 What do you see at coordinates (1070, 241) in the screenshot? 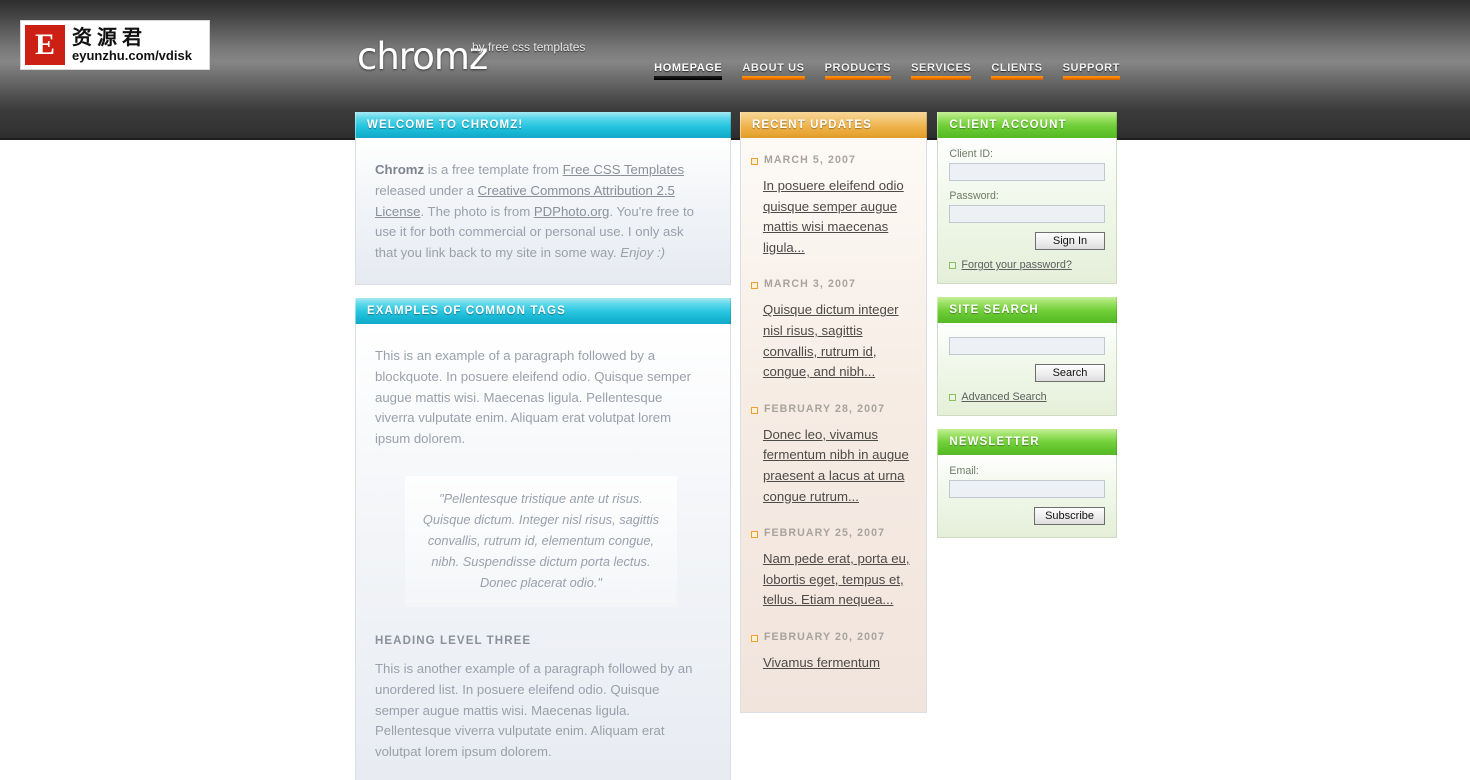
I see `sign-in-button: Sign In` at bounding box center [1070, 241].